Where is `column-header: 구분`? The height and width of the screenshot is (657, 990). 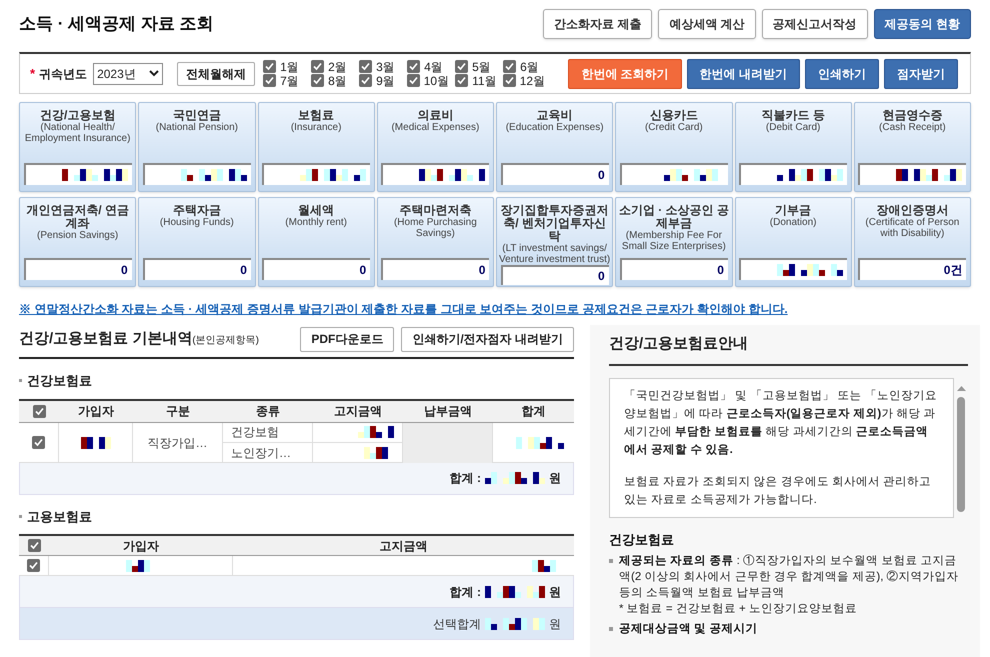
column-header: 구분 is located at coordinates (178, 411).